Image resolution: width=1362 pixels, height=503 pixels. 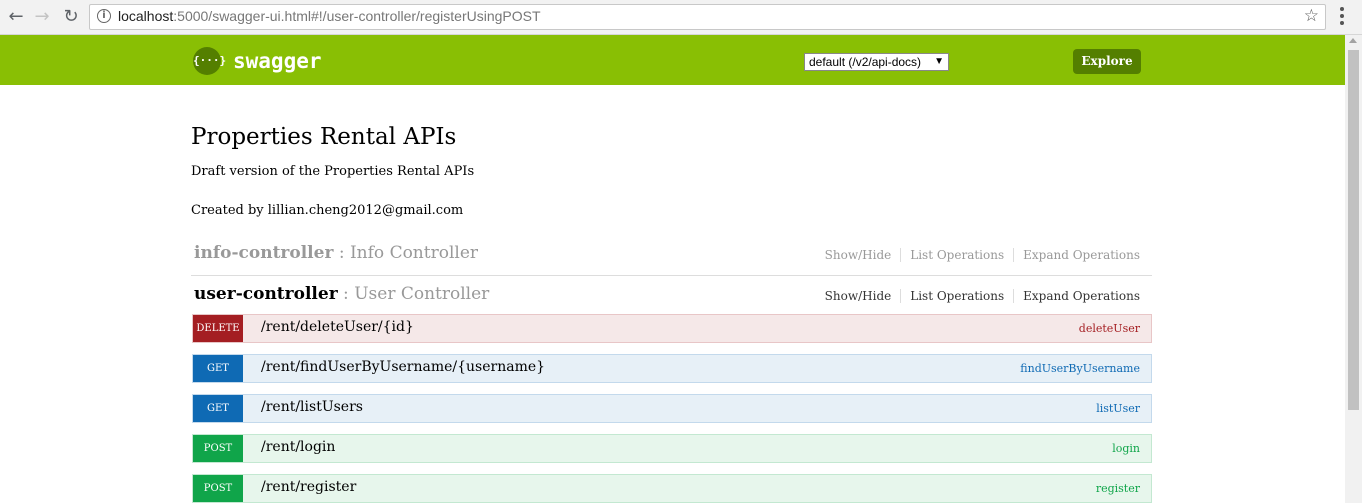 What do you see at coordinates (1126, 448) in the screenshot?
I see `operation-nickname: login` at bounding box center [1126, 448].